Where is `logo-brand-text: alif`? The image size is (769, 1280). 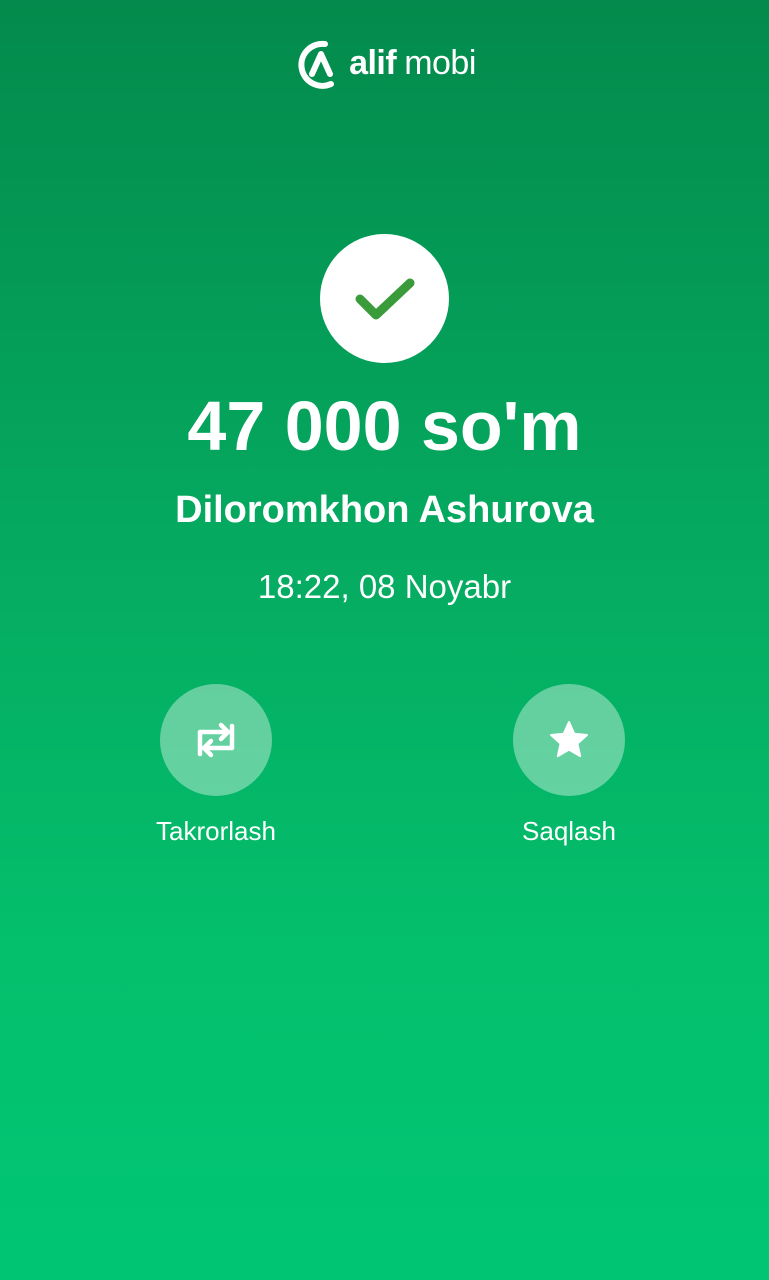
logo-brand-text: alif is located at coordinates (373, 63).